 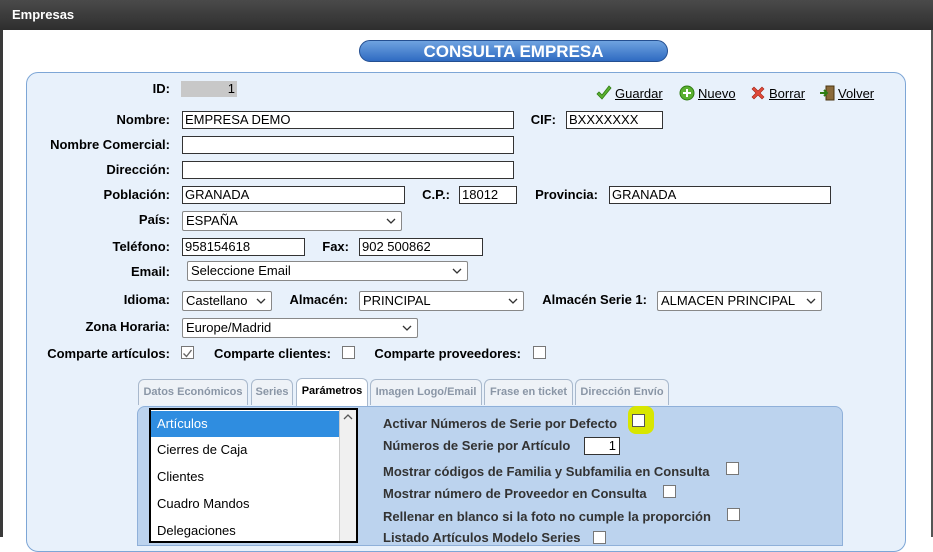 What do you see at coordinates (136, 194) in the screenshot?
I see `poblacion-label: Población:` at bounding box center [136, 194].